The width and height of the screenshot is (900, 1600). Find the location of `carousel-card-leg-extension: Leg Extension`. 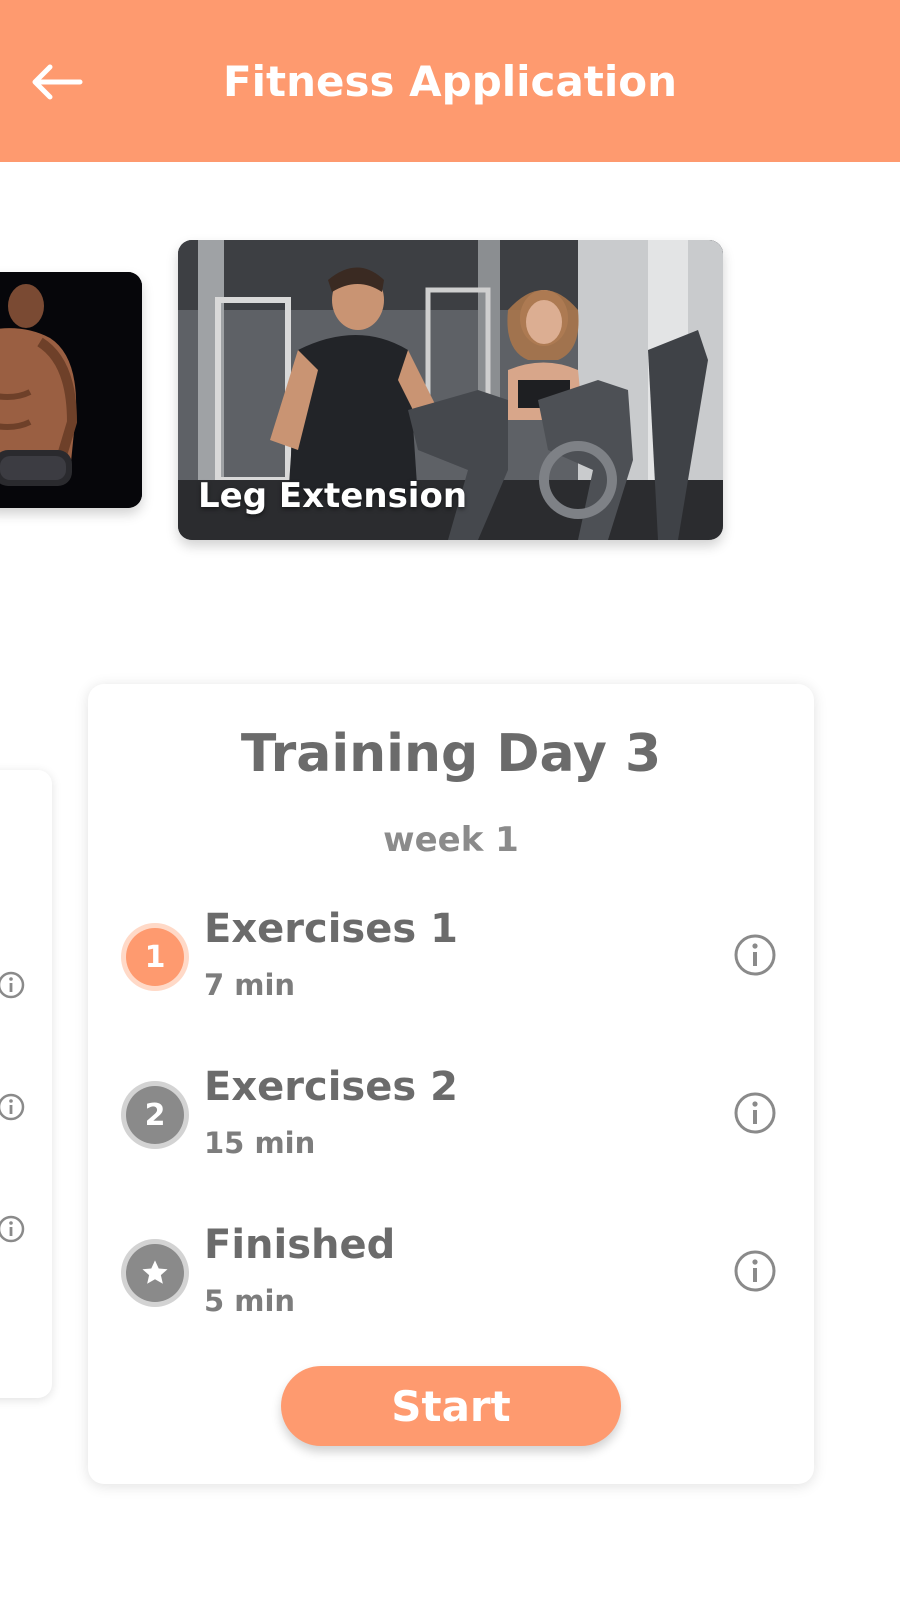

carousel-card-leg-extension: Leg Extension is located at coordinates (450, 390).